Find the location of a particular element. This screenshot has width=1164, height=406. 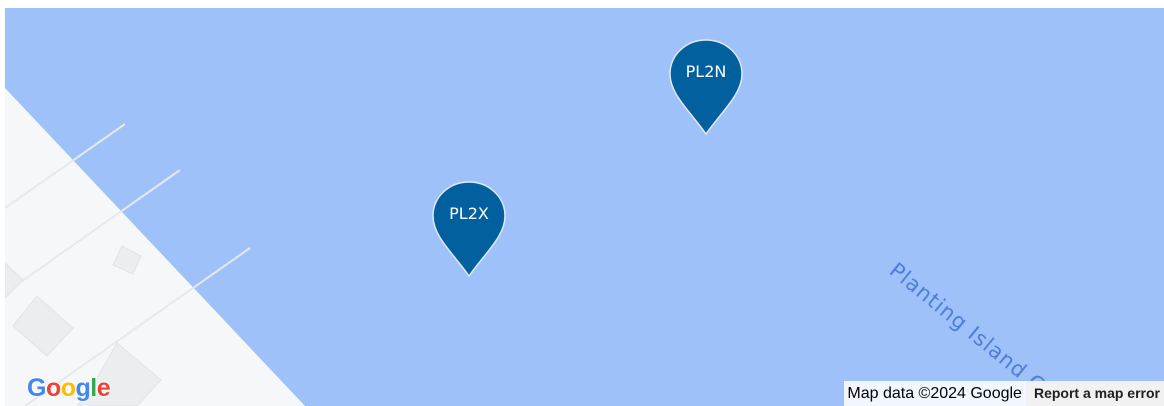

marker-label: PL2N is located at coordinates (706, 71).